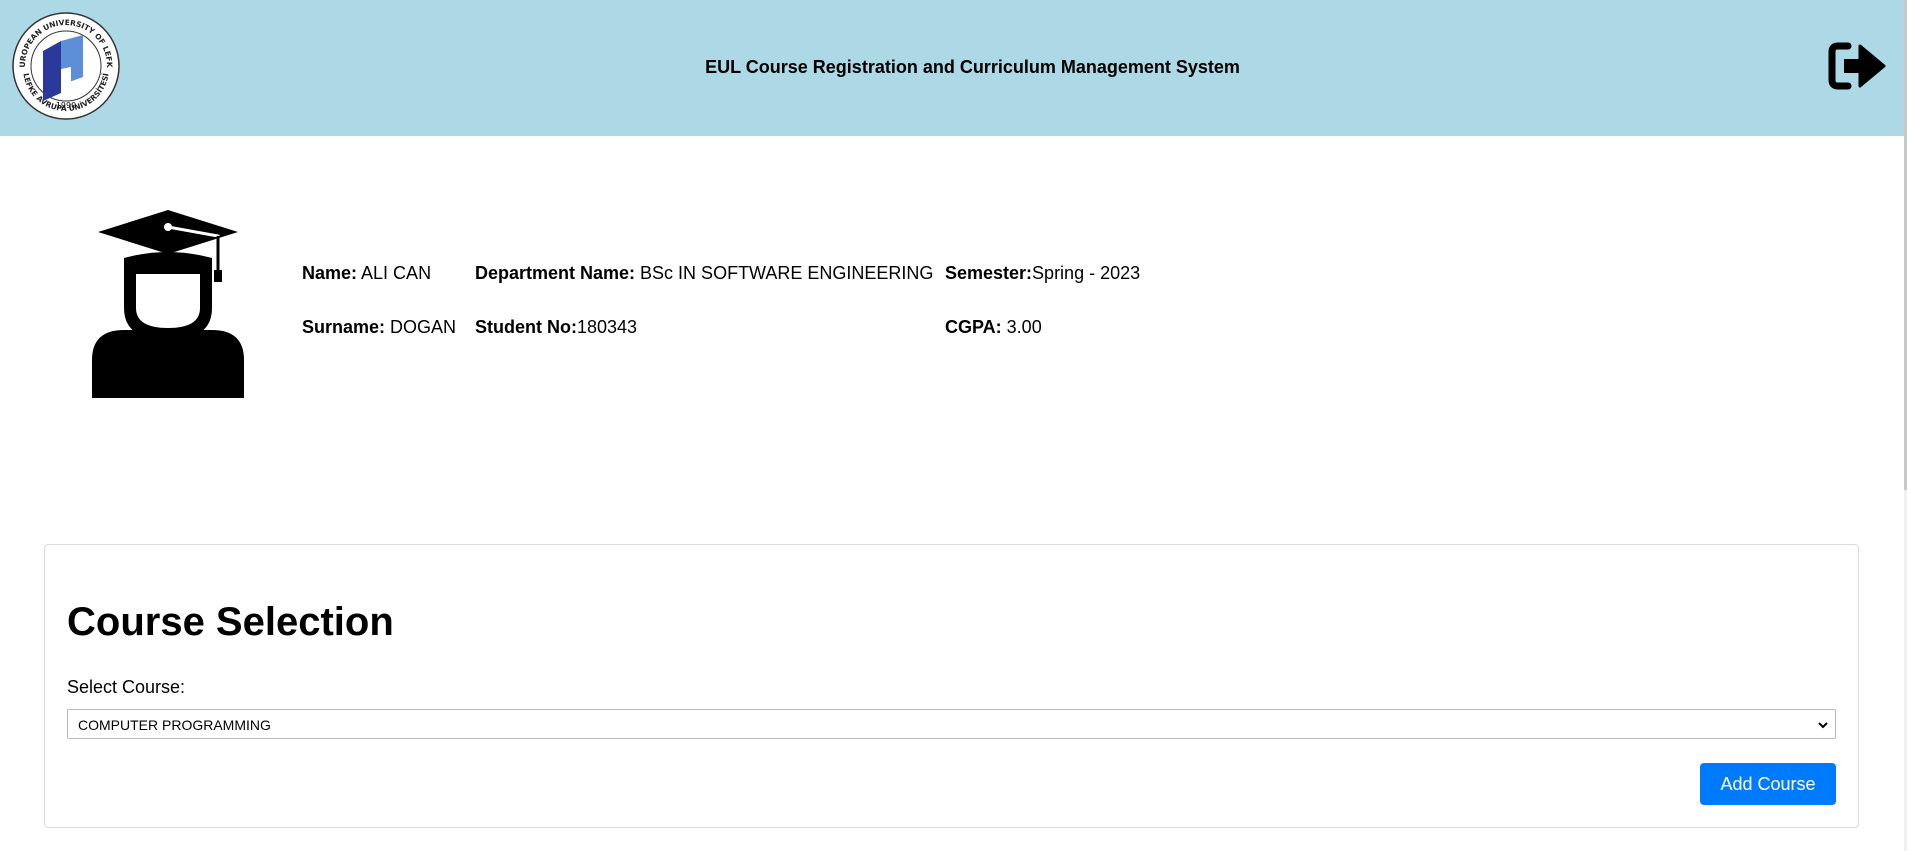  What do you see at coordinates (344, 327) in the screenshot?
I see `surname-label: Surname:` at bounding box center [344, 327].